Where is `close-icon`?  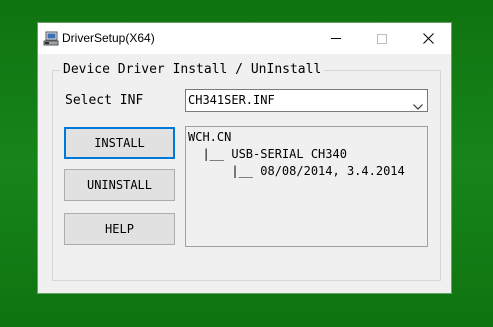
close-icon is located at coordinates (428, 38).